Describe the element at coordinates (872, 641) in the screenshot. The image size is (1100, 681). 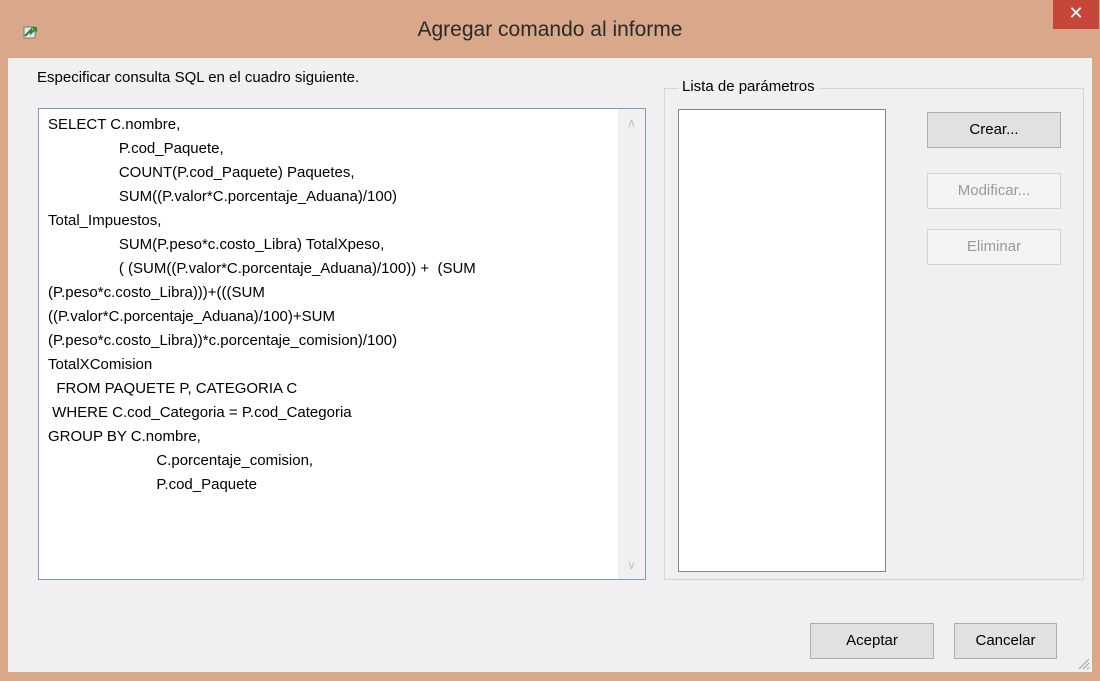
I see `accept-button: Aceptar` at that location.